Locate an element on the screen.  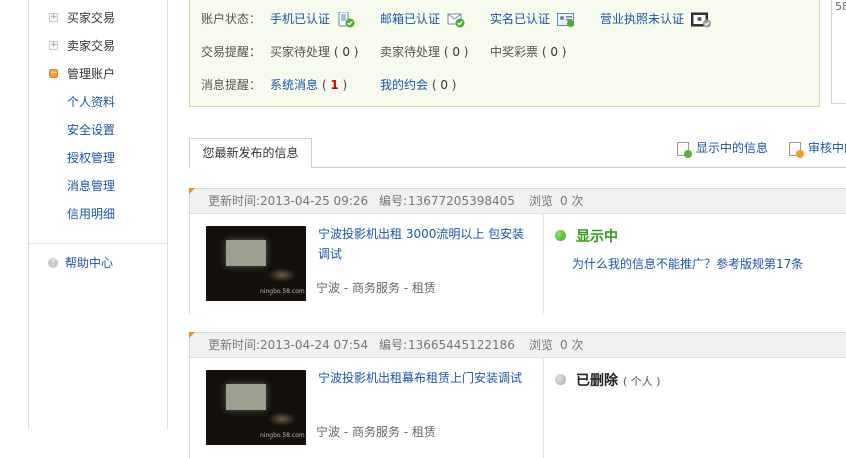
my-appointments-reminder: 我的约会 ( 0 ) is located at coordinates (418, 85).